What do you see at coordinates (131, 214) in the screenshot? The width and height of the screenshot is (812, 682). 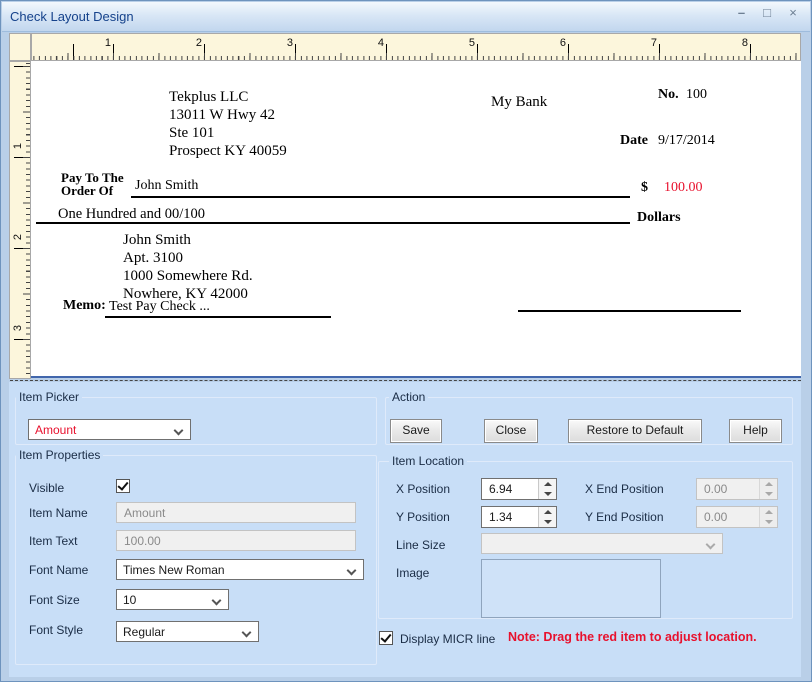 I see `amount-words-item: One Hundred and 00/100` at bounding box center [131, 214].